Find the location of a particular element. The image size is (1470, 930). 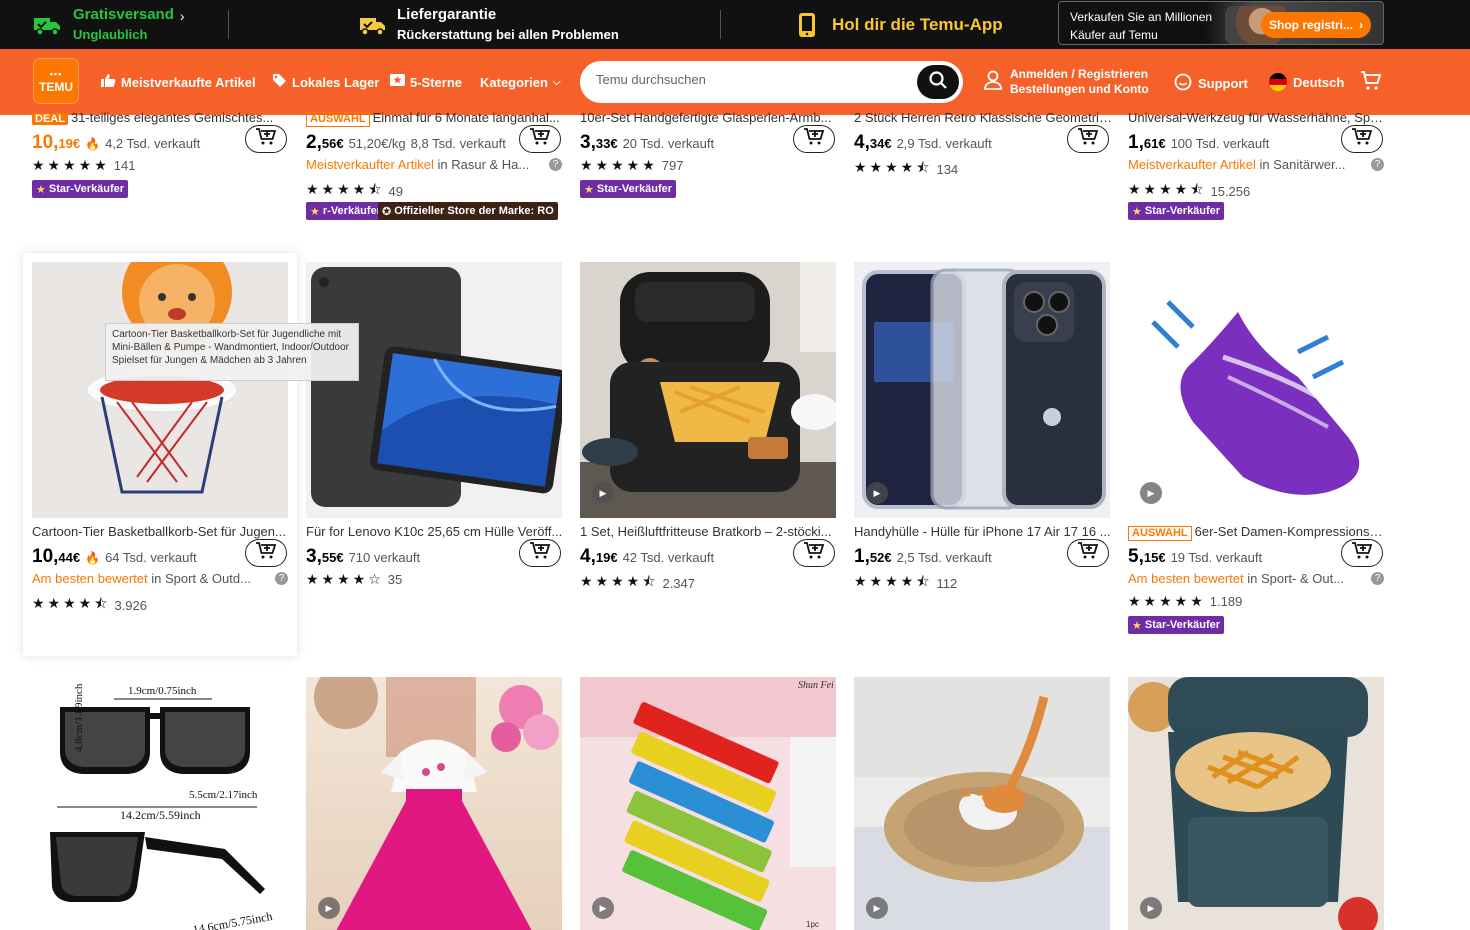

price-dec: 44 is located at coordinates (65, 557).